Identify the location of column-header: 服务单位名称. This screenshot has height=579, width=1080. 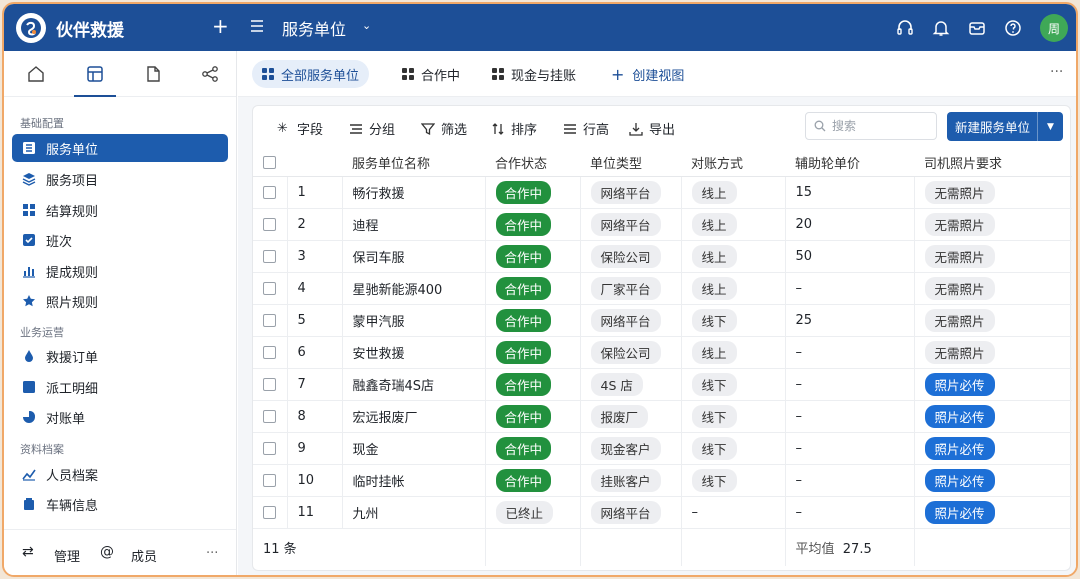
(413, 163).